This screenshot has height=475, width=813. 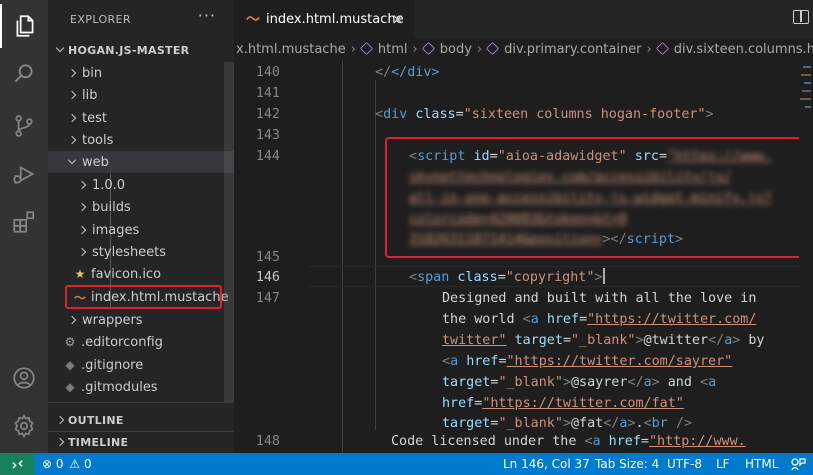 What do you see at coordinates (47, 464) in the screenshot?
I see `error-icon: ⊗` at bounding box center [47, 464].